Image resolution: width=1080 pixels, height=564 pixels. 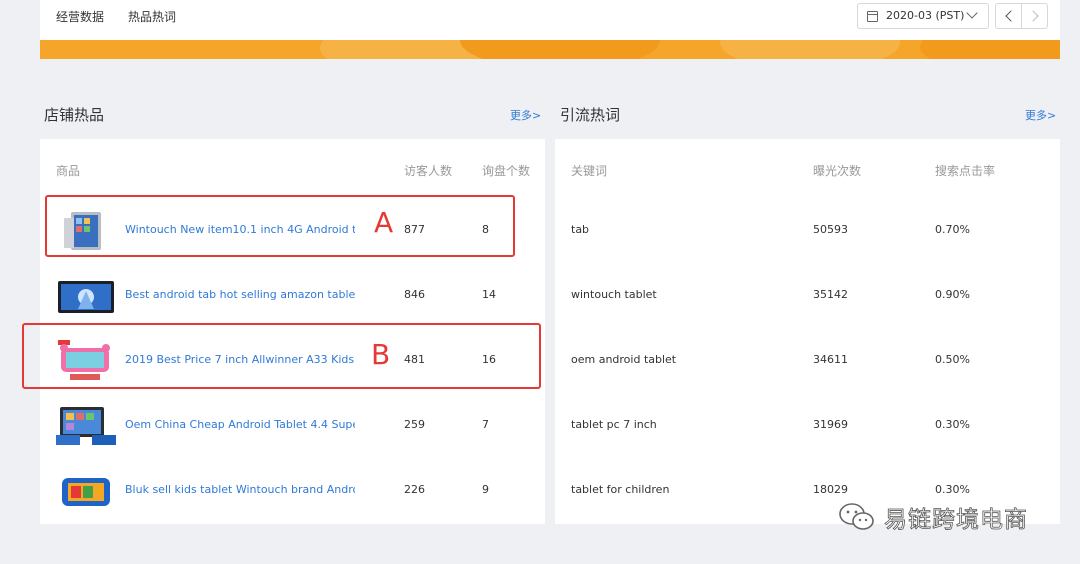 What do you see at coordinates (152, 16) in the screenshot?
I see `tab-hot-products-keywords: 热品热词` at bounding box center [152, 16].